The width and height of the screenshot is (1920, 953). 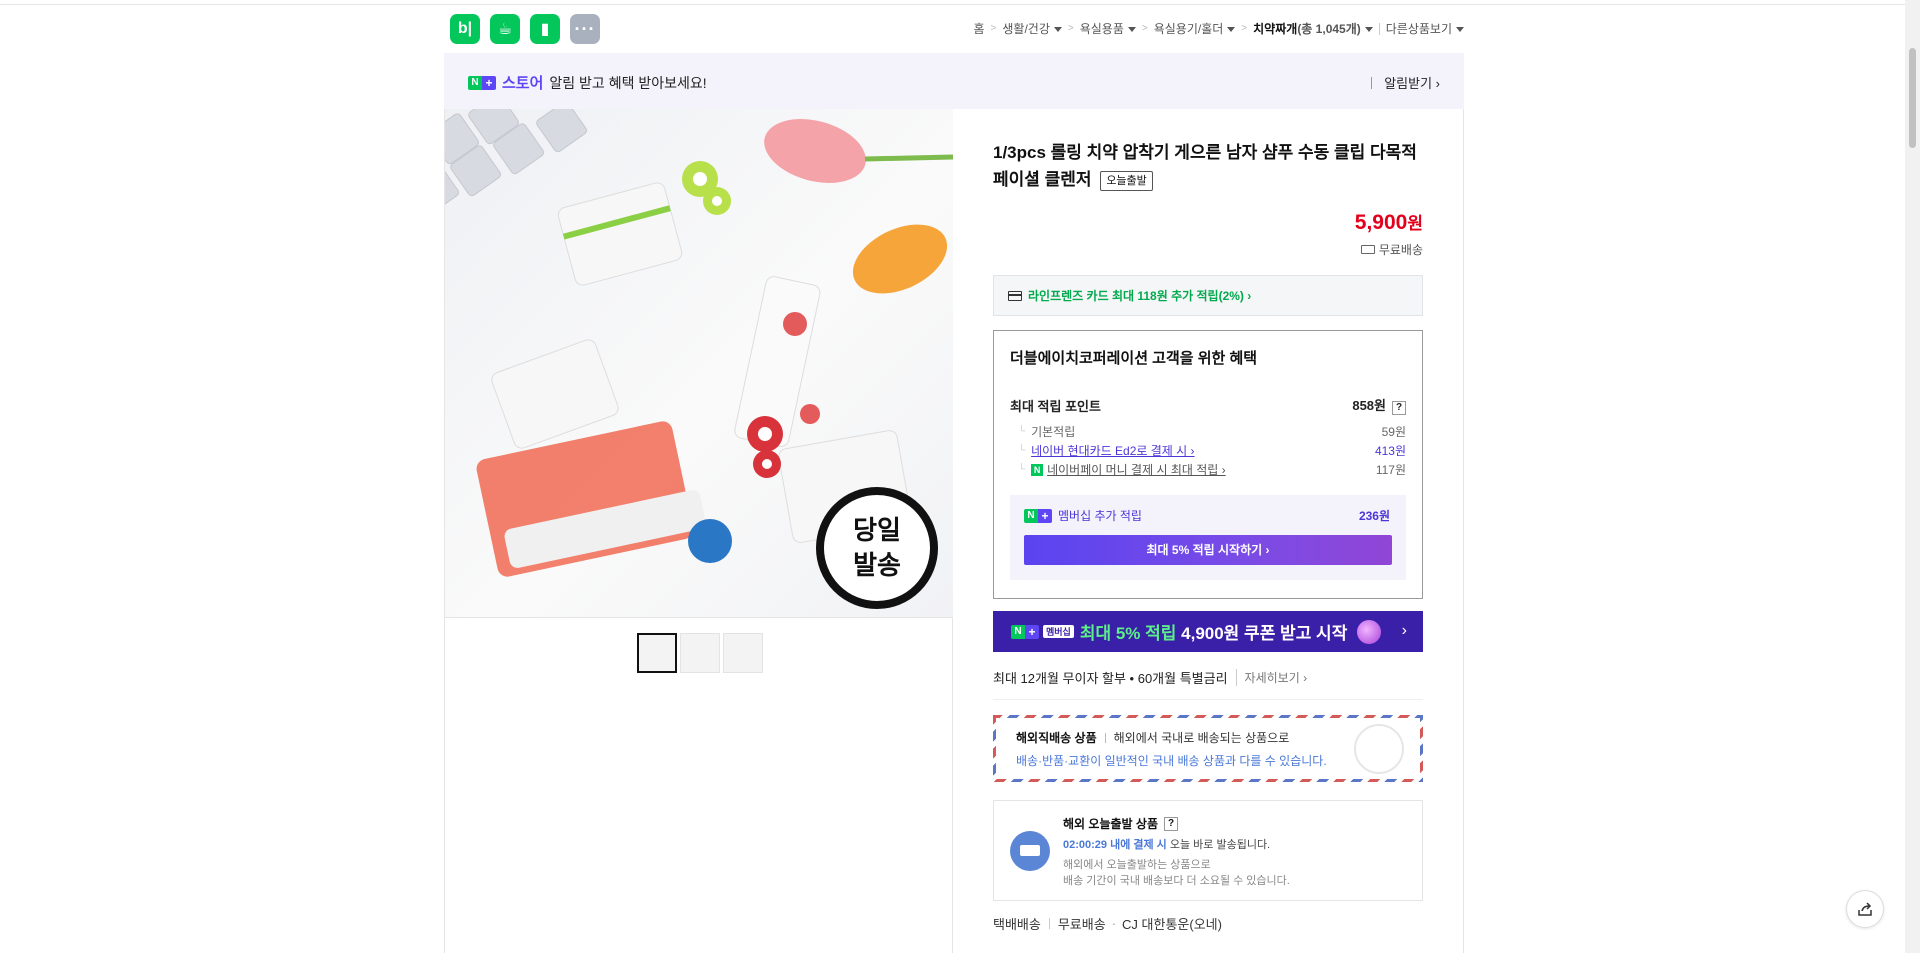 What do you see at coordinates (1208, 450) in the screenshot?
I see `point-row-card: 네이버 현대카드 Ed2로 결제 시 › 413원` at bounding box center [1208, 450].